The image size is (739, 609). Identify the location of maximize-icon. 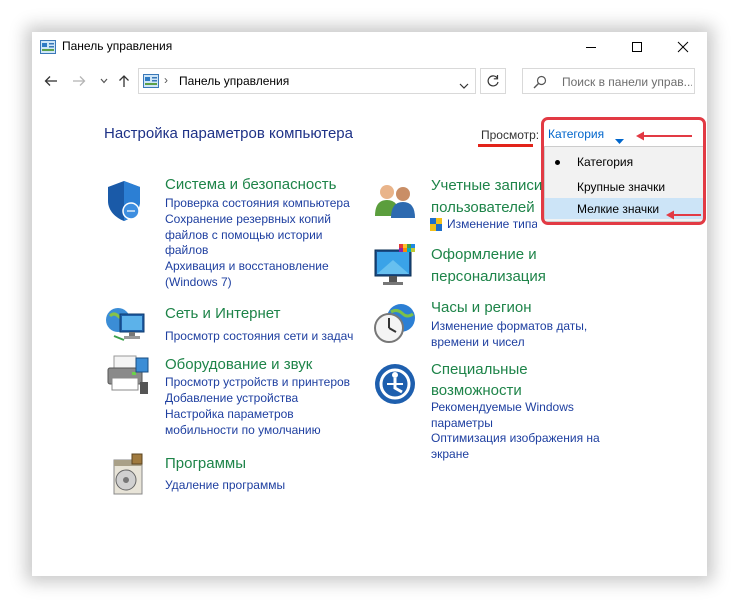
(637, 47).